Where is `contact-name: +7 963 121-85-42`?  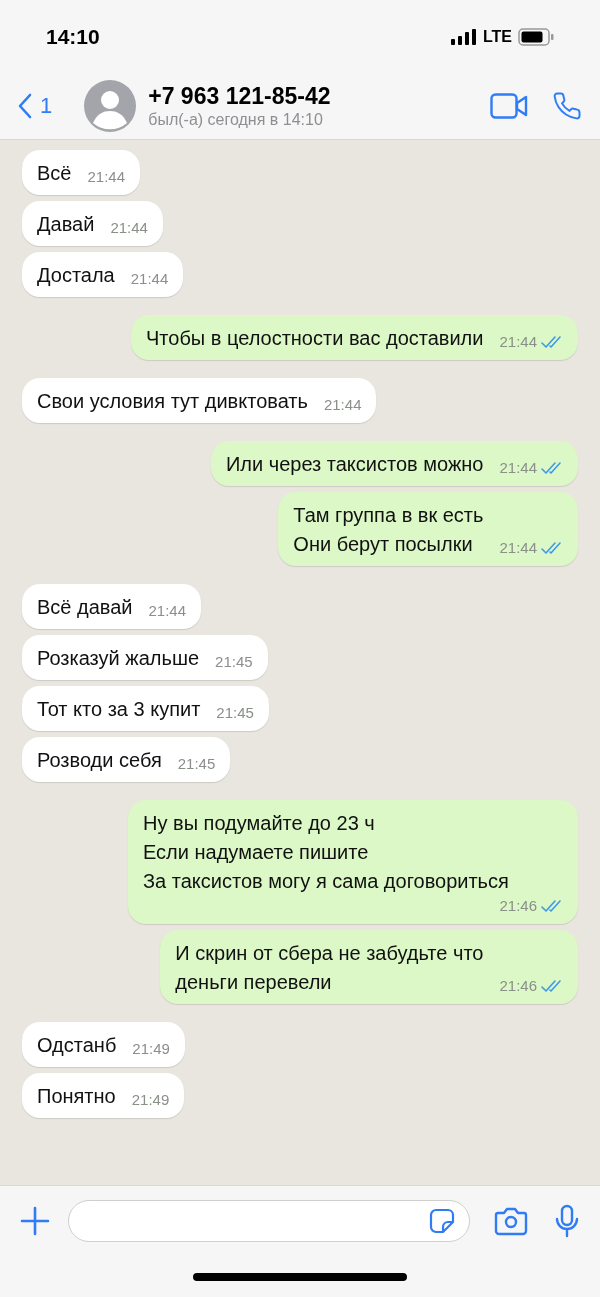
contact-name: +7 963 121-85-42 is located at coordinates (239, 95).